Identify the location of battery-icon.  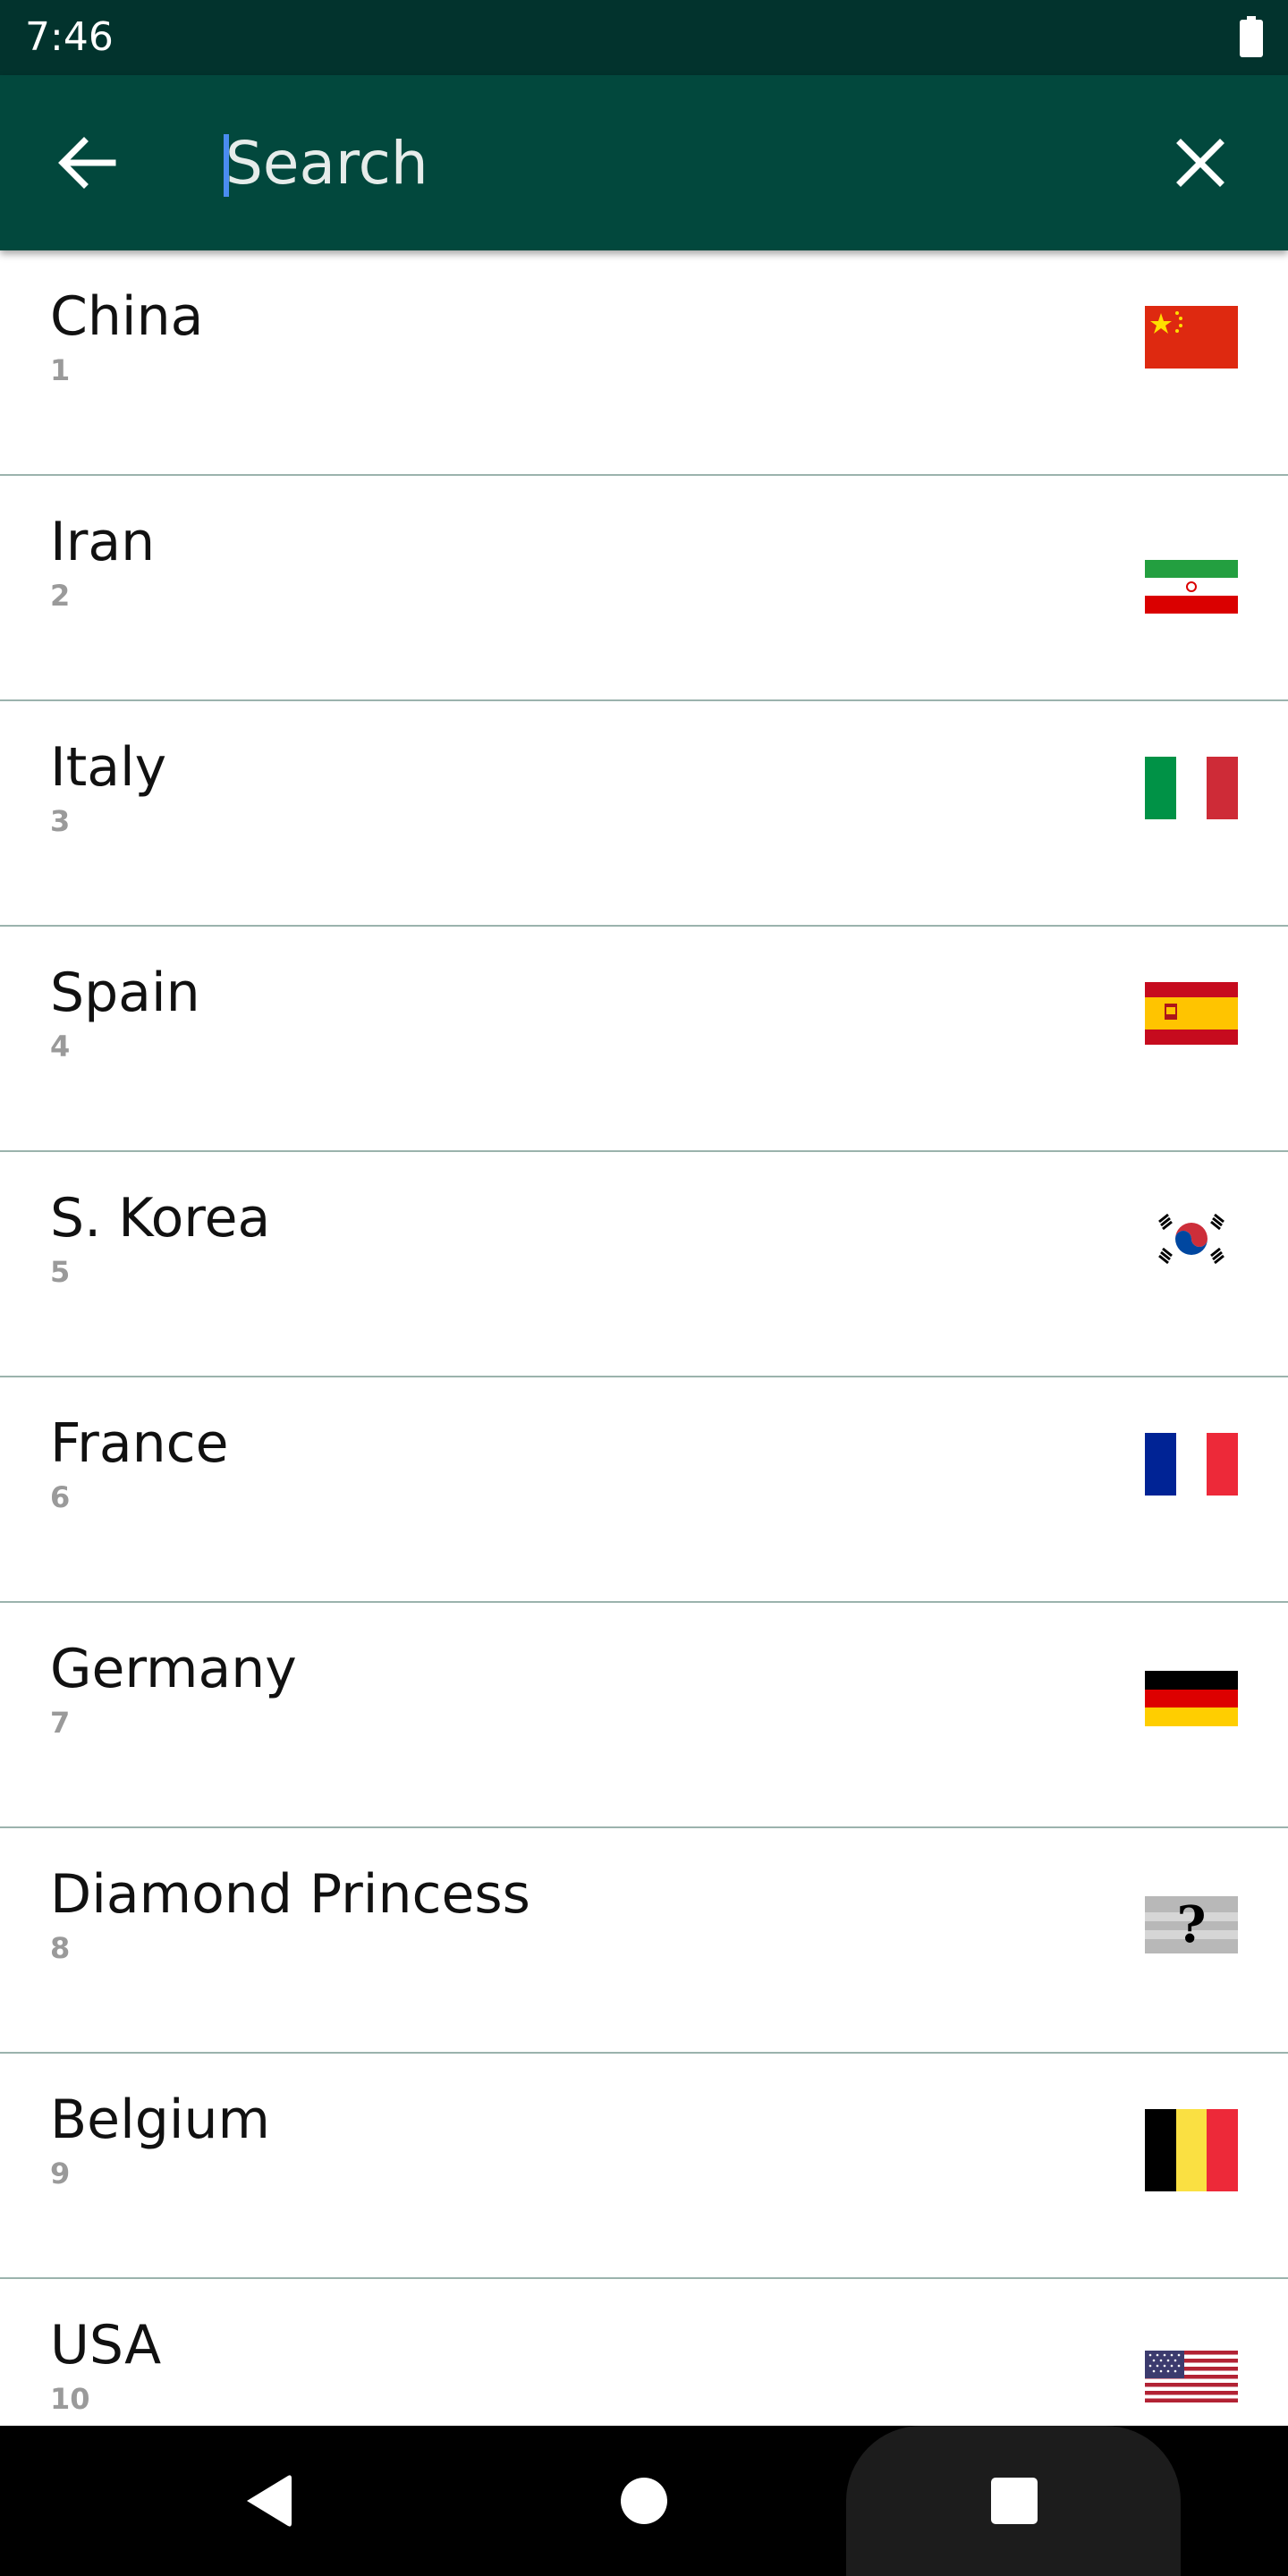
(1251, 36).